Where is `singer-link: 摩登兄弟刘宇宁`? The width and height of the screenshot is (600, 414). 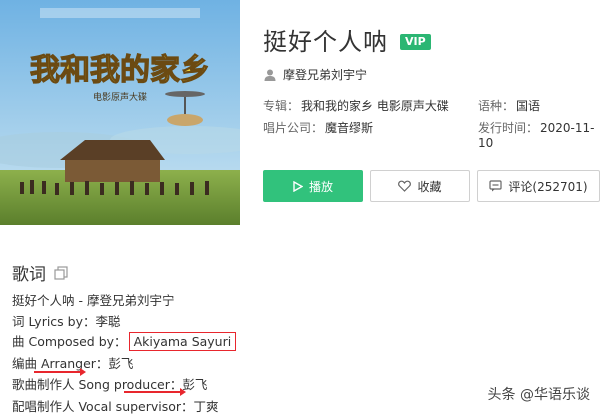
singer-link: 摩登兄弟刘宇宁 is located at coordinates (325, 74).